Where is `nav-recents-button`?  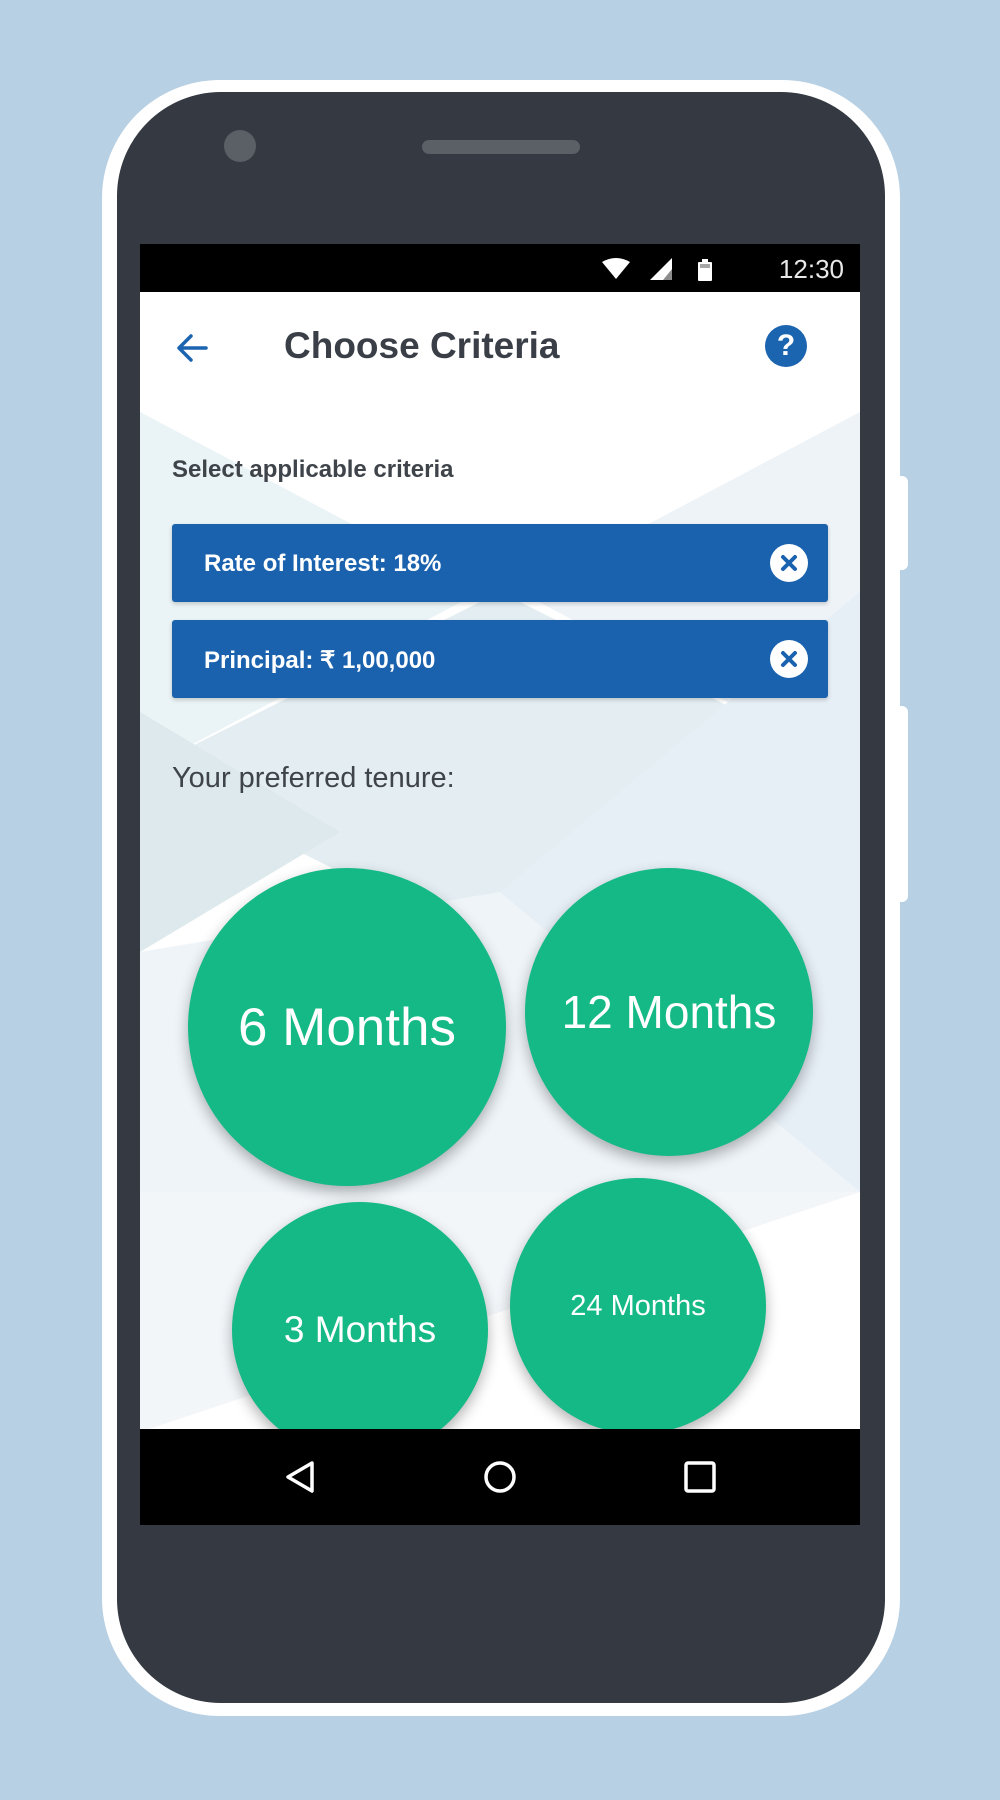
nav-recents-button is located at coordinates (700, 1477).